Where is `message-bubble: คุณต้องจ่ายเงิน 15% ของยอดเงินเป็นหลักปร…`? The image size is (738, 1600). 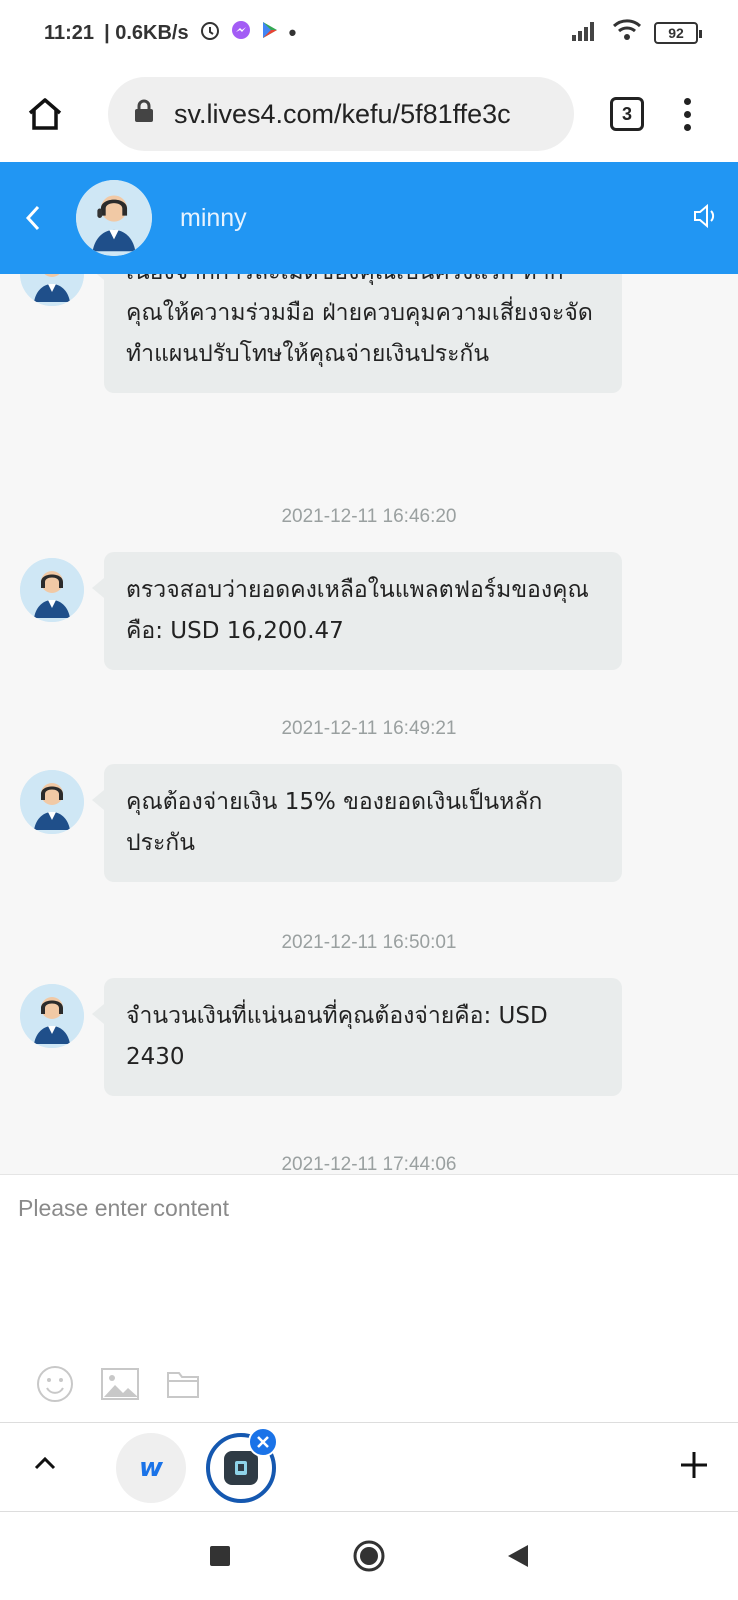
message-bubble: คุณต้องจ่ายเงิน 15% ของยอดเงินเป็นหลักปร… is located at coordinates (357, 823).